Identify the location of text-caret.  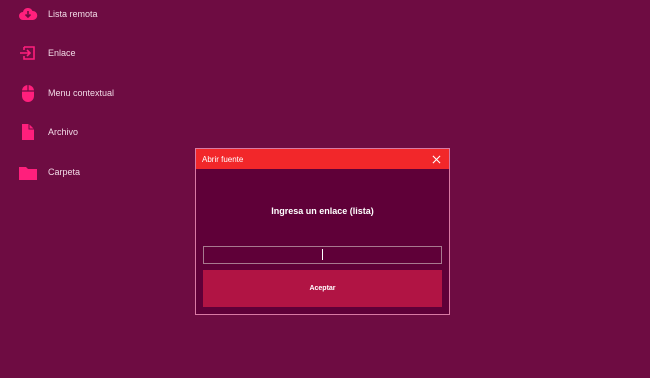
(322, 254).